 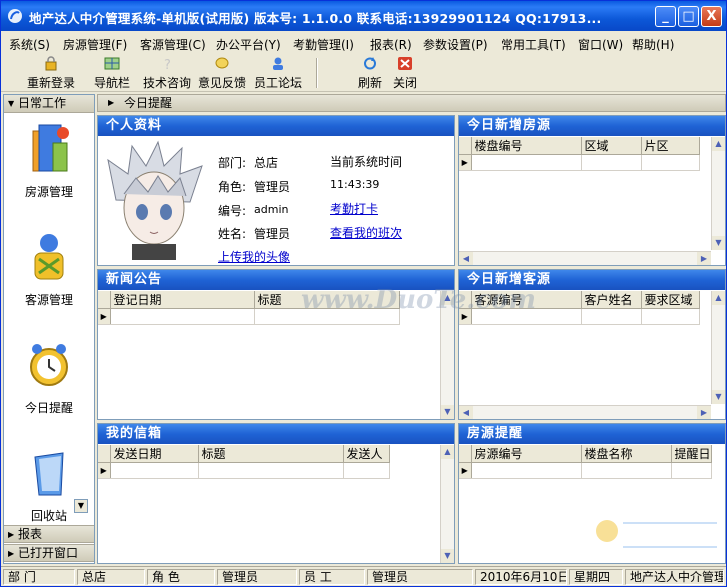 I want to click on upload-avatar-link: 上传我的头像, so click(x=254, y=256).